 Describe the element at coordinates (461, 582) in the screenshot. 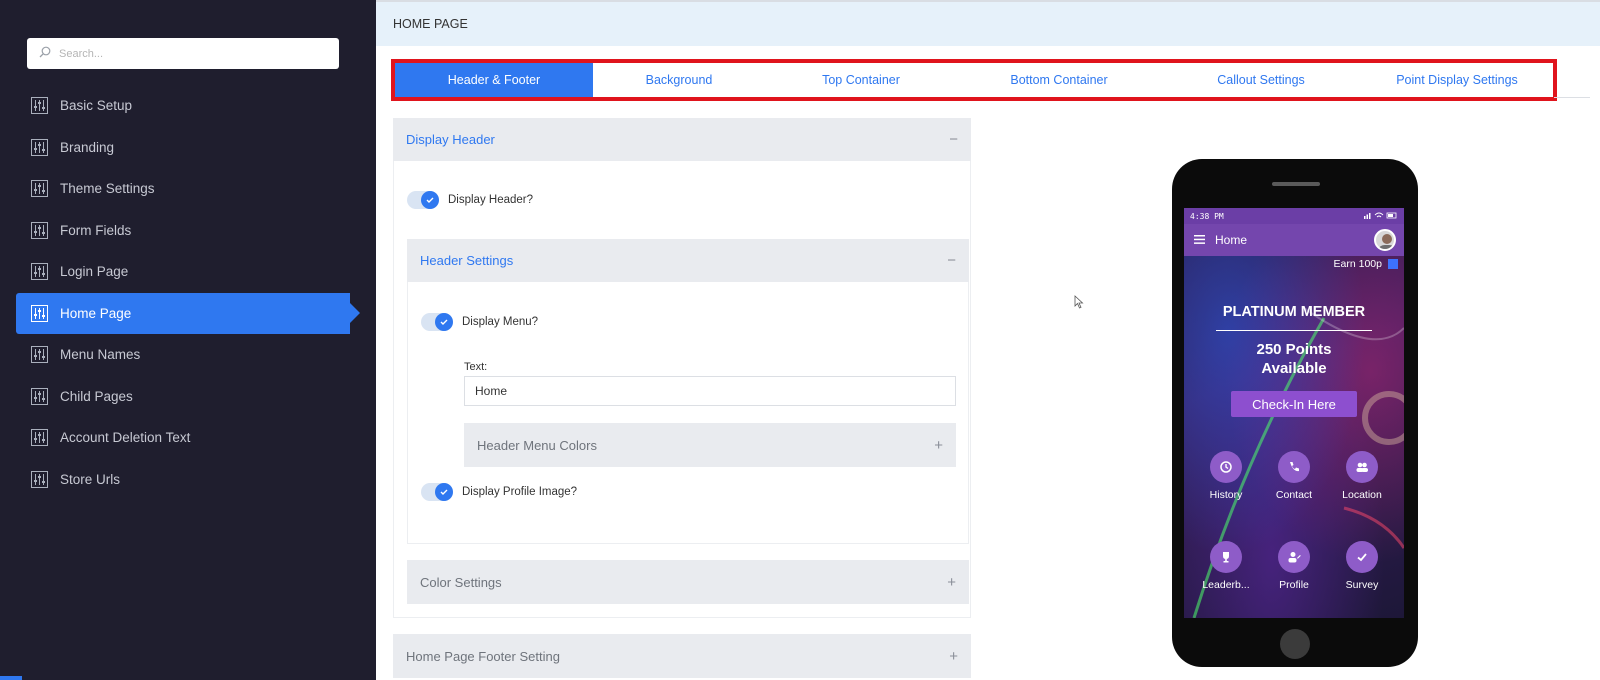

I see `accordion-title: Color Settings` at that location.